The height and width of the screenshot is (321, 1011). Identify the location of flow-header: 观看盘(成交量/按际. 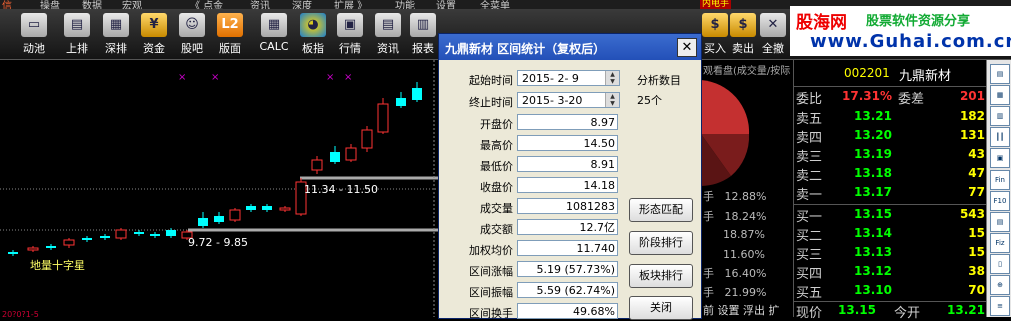
(746, 69).